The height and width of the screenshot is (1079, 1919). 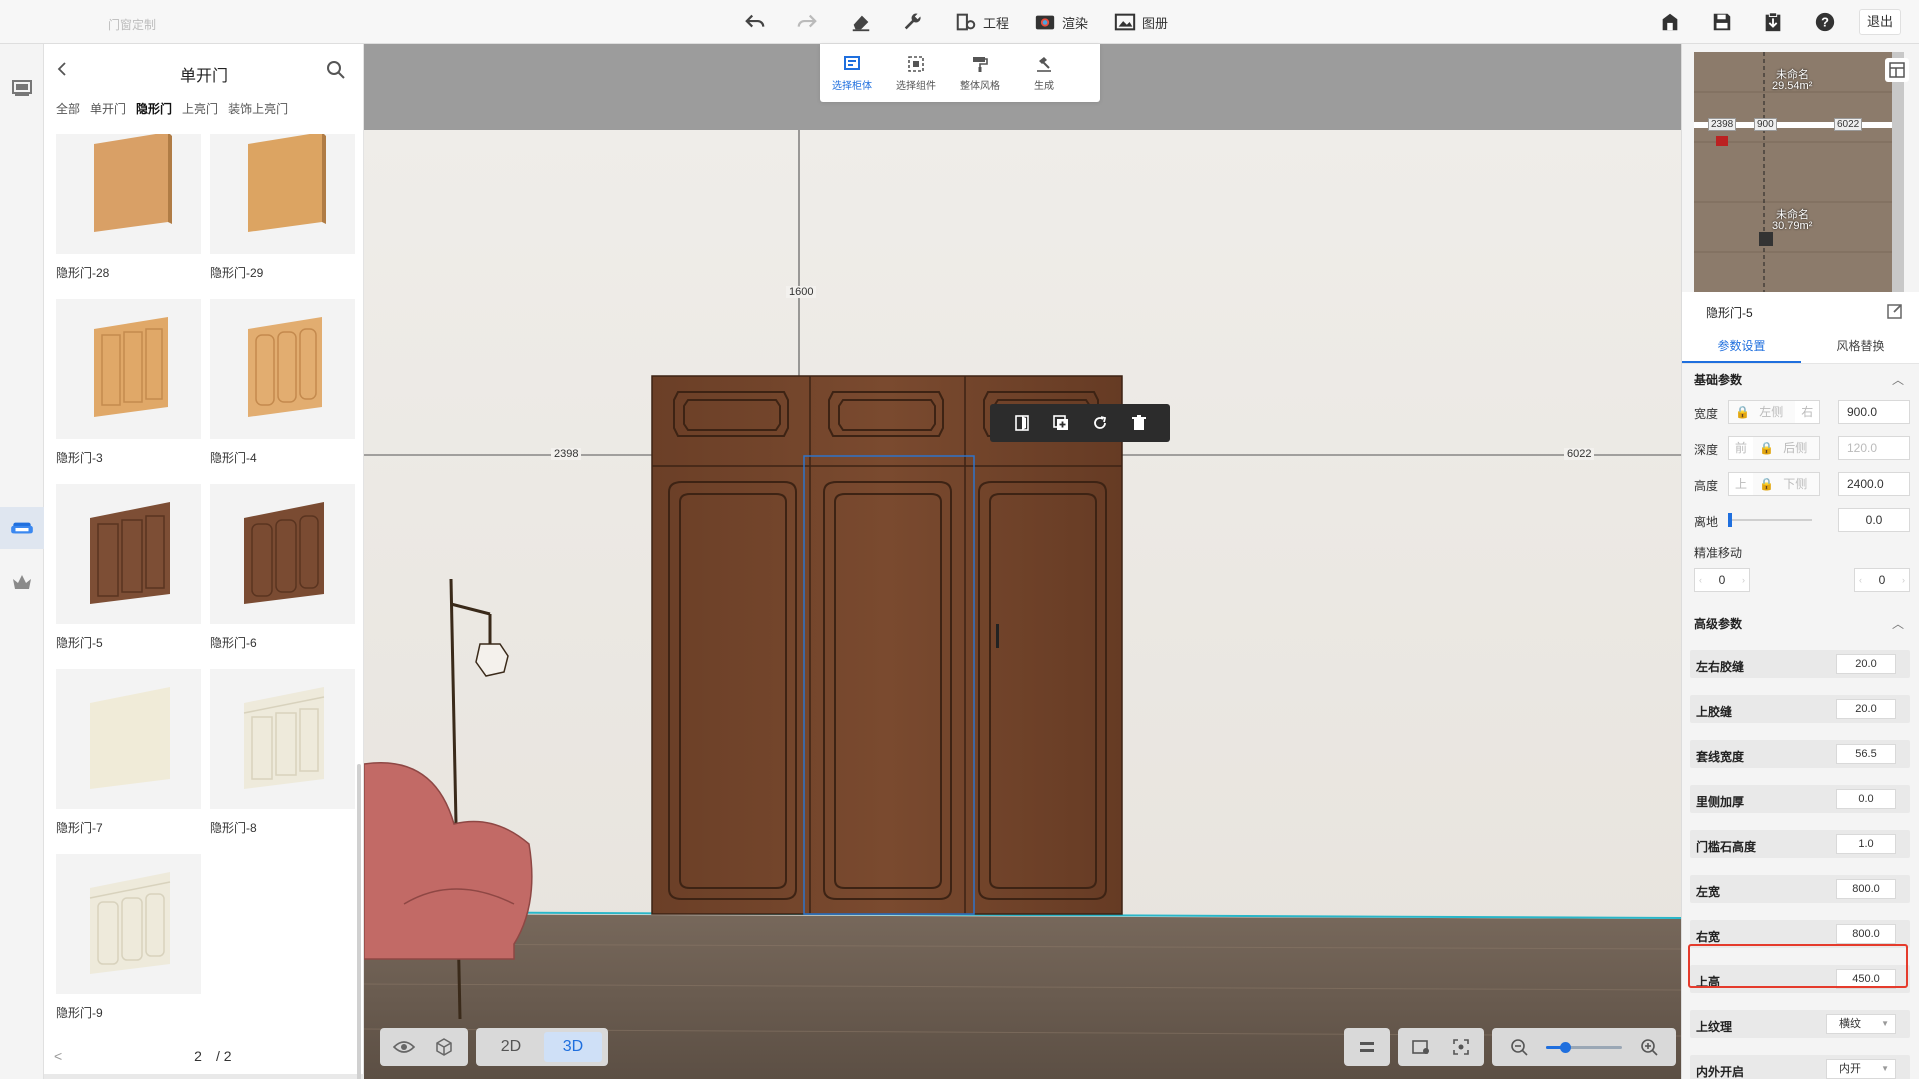 What do you see at coordinates (1866, 664) in the screenshot?
I see `adv-input-seam-lr: 20.0` at bounding box center [1866, 664].